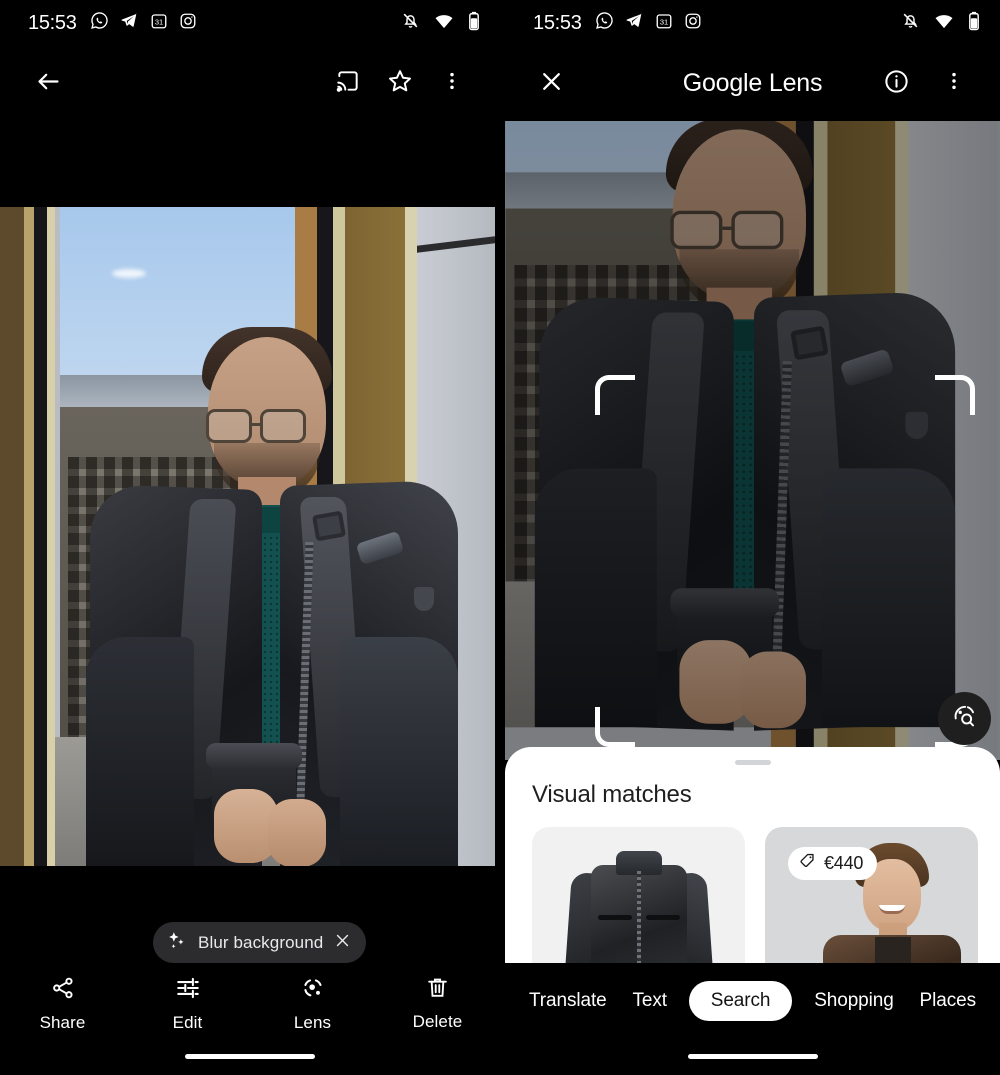 Image resolution: width=1000 pixels, height=1075 pixels. I want to click on home-indicator, so click(250, 1056).